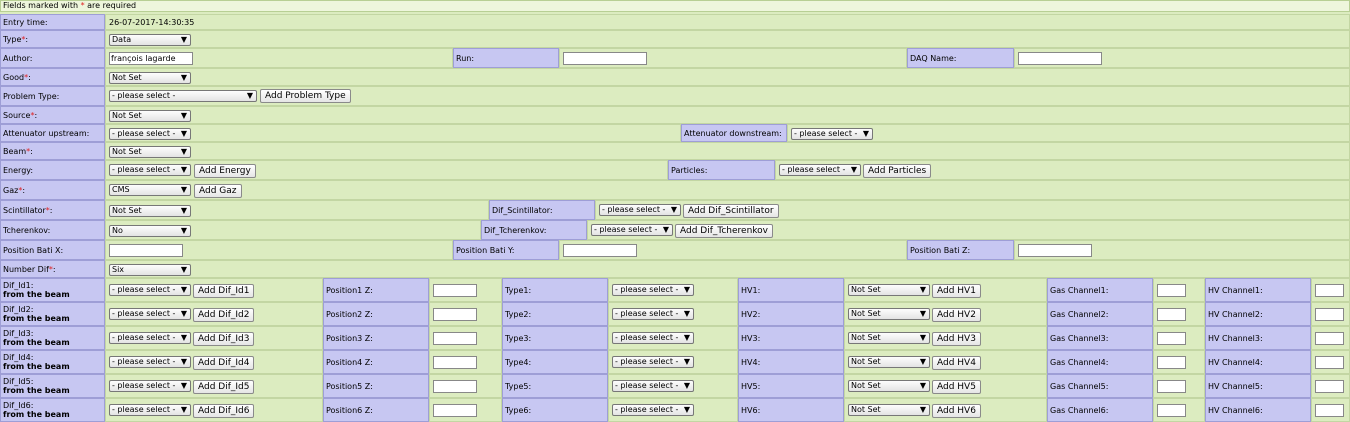 The image size is (1350, 422). What do you see at coordinates (1182, 250) in the screenshot?
I see `position-bati-z-cell` at bounding box center [1182, 250].